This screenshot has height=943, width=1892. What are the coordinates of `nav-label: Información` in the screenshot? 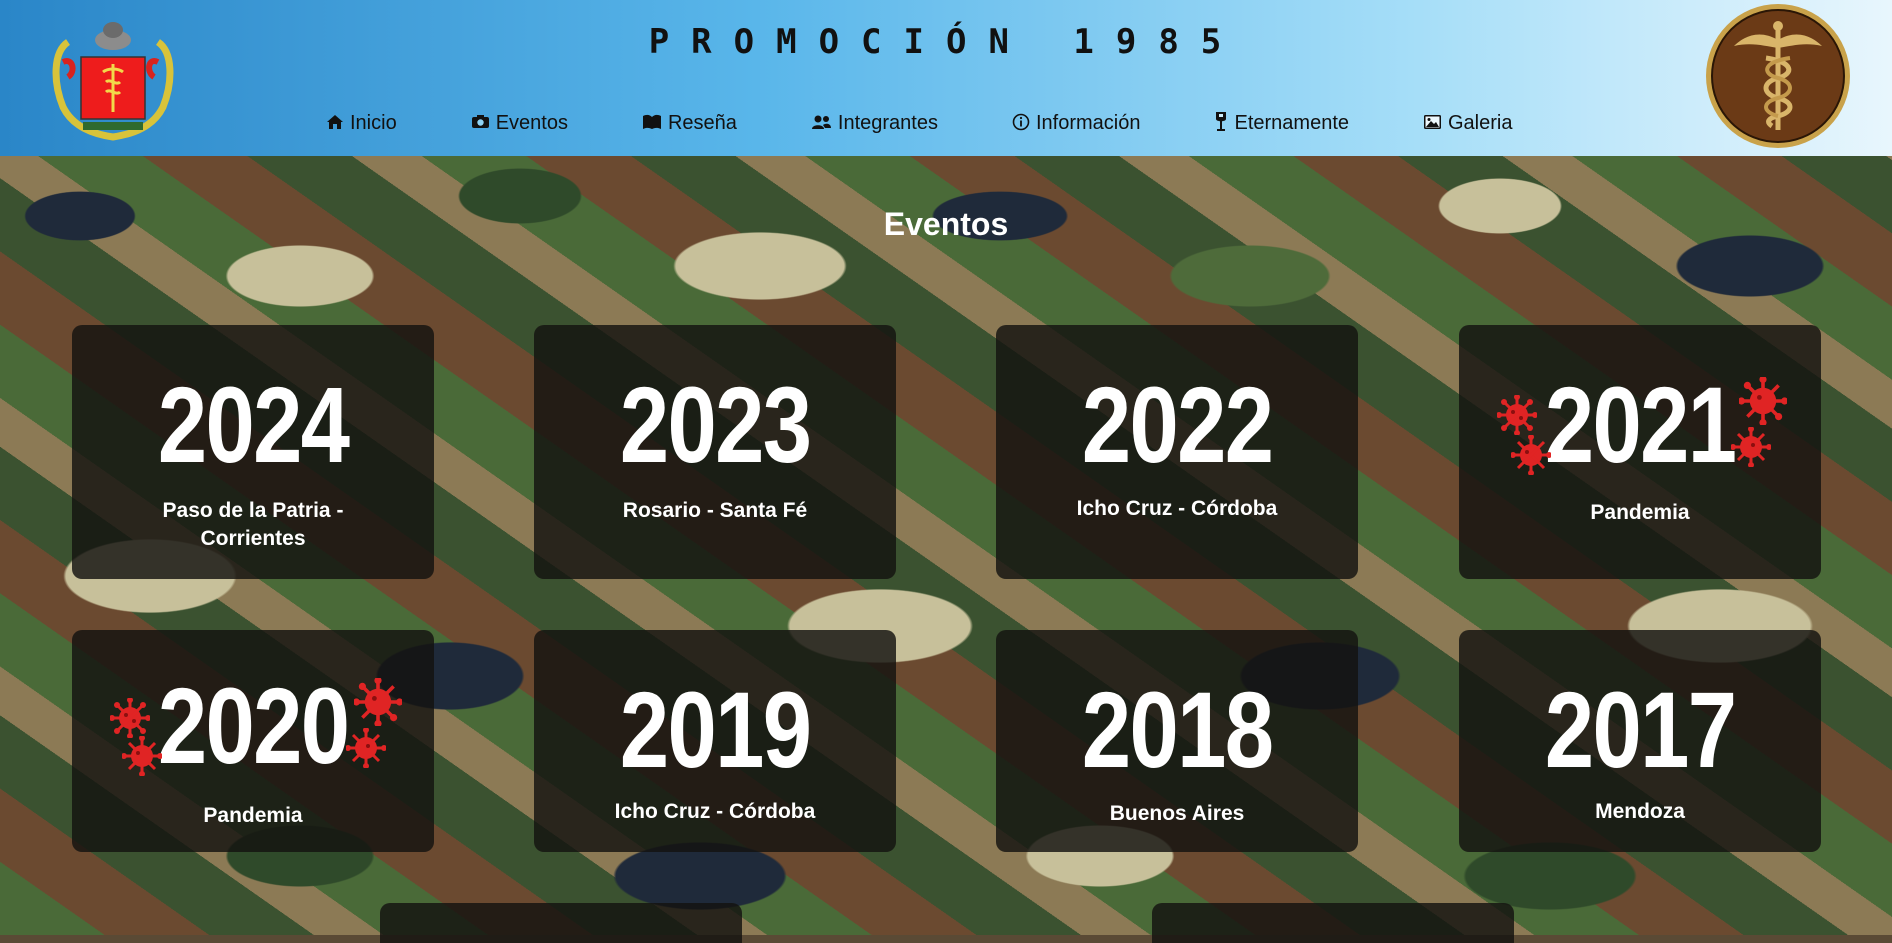 It's located at (1088, 122).